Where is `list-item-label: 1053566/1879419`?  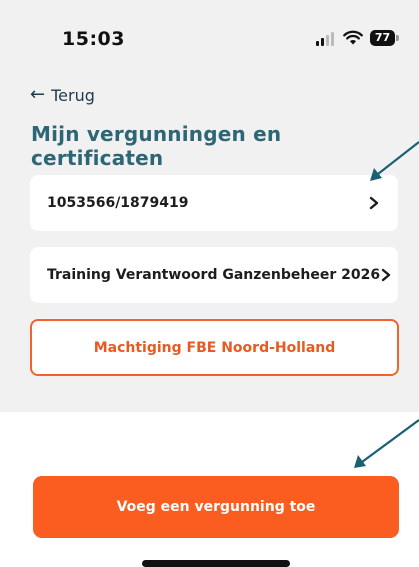 list-item-label: 1053566/1879419 is located at coordinates (118, 203).